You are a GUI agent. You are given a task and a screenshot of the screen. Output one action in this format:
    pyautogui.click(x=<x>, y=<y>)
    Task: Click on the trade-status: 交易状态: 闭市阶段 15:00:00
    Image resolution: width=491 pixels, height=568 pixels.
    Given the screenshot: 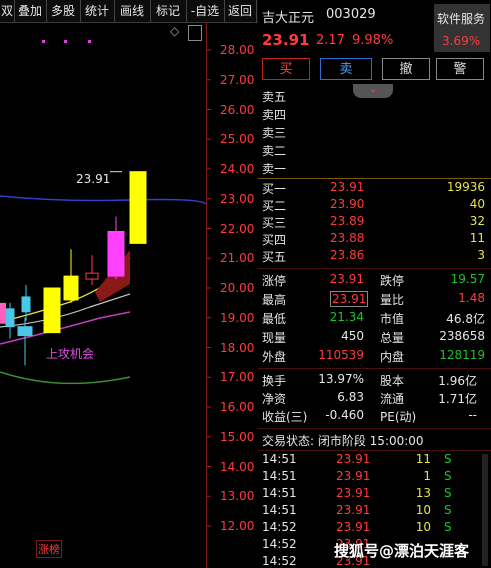 What is the action you would take?
    pyautogui.click(x=343, y=441)
    